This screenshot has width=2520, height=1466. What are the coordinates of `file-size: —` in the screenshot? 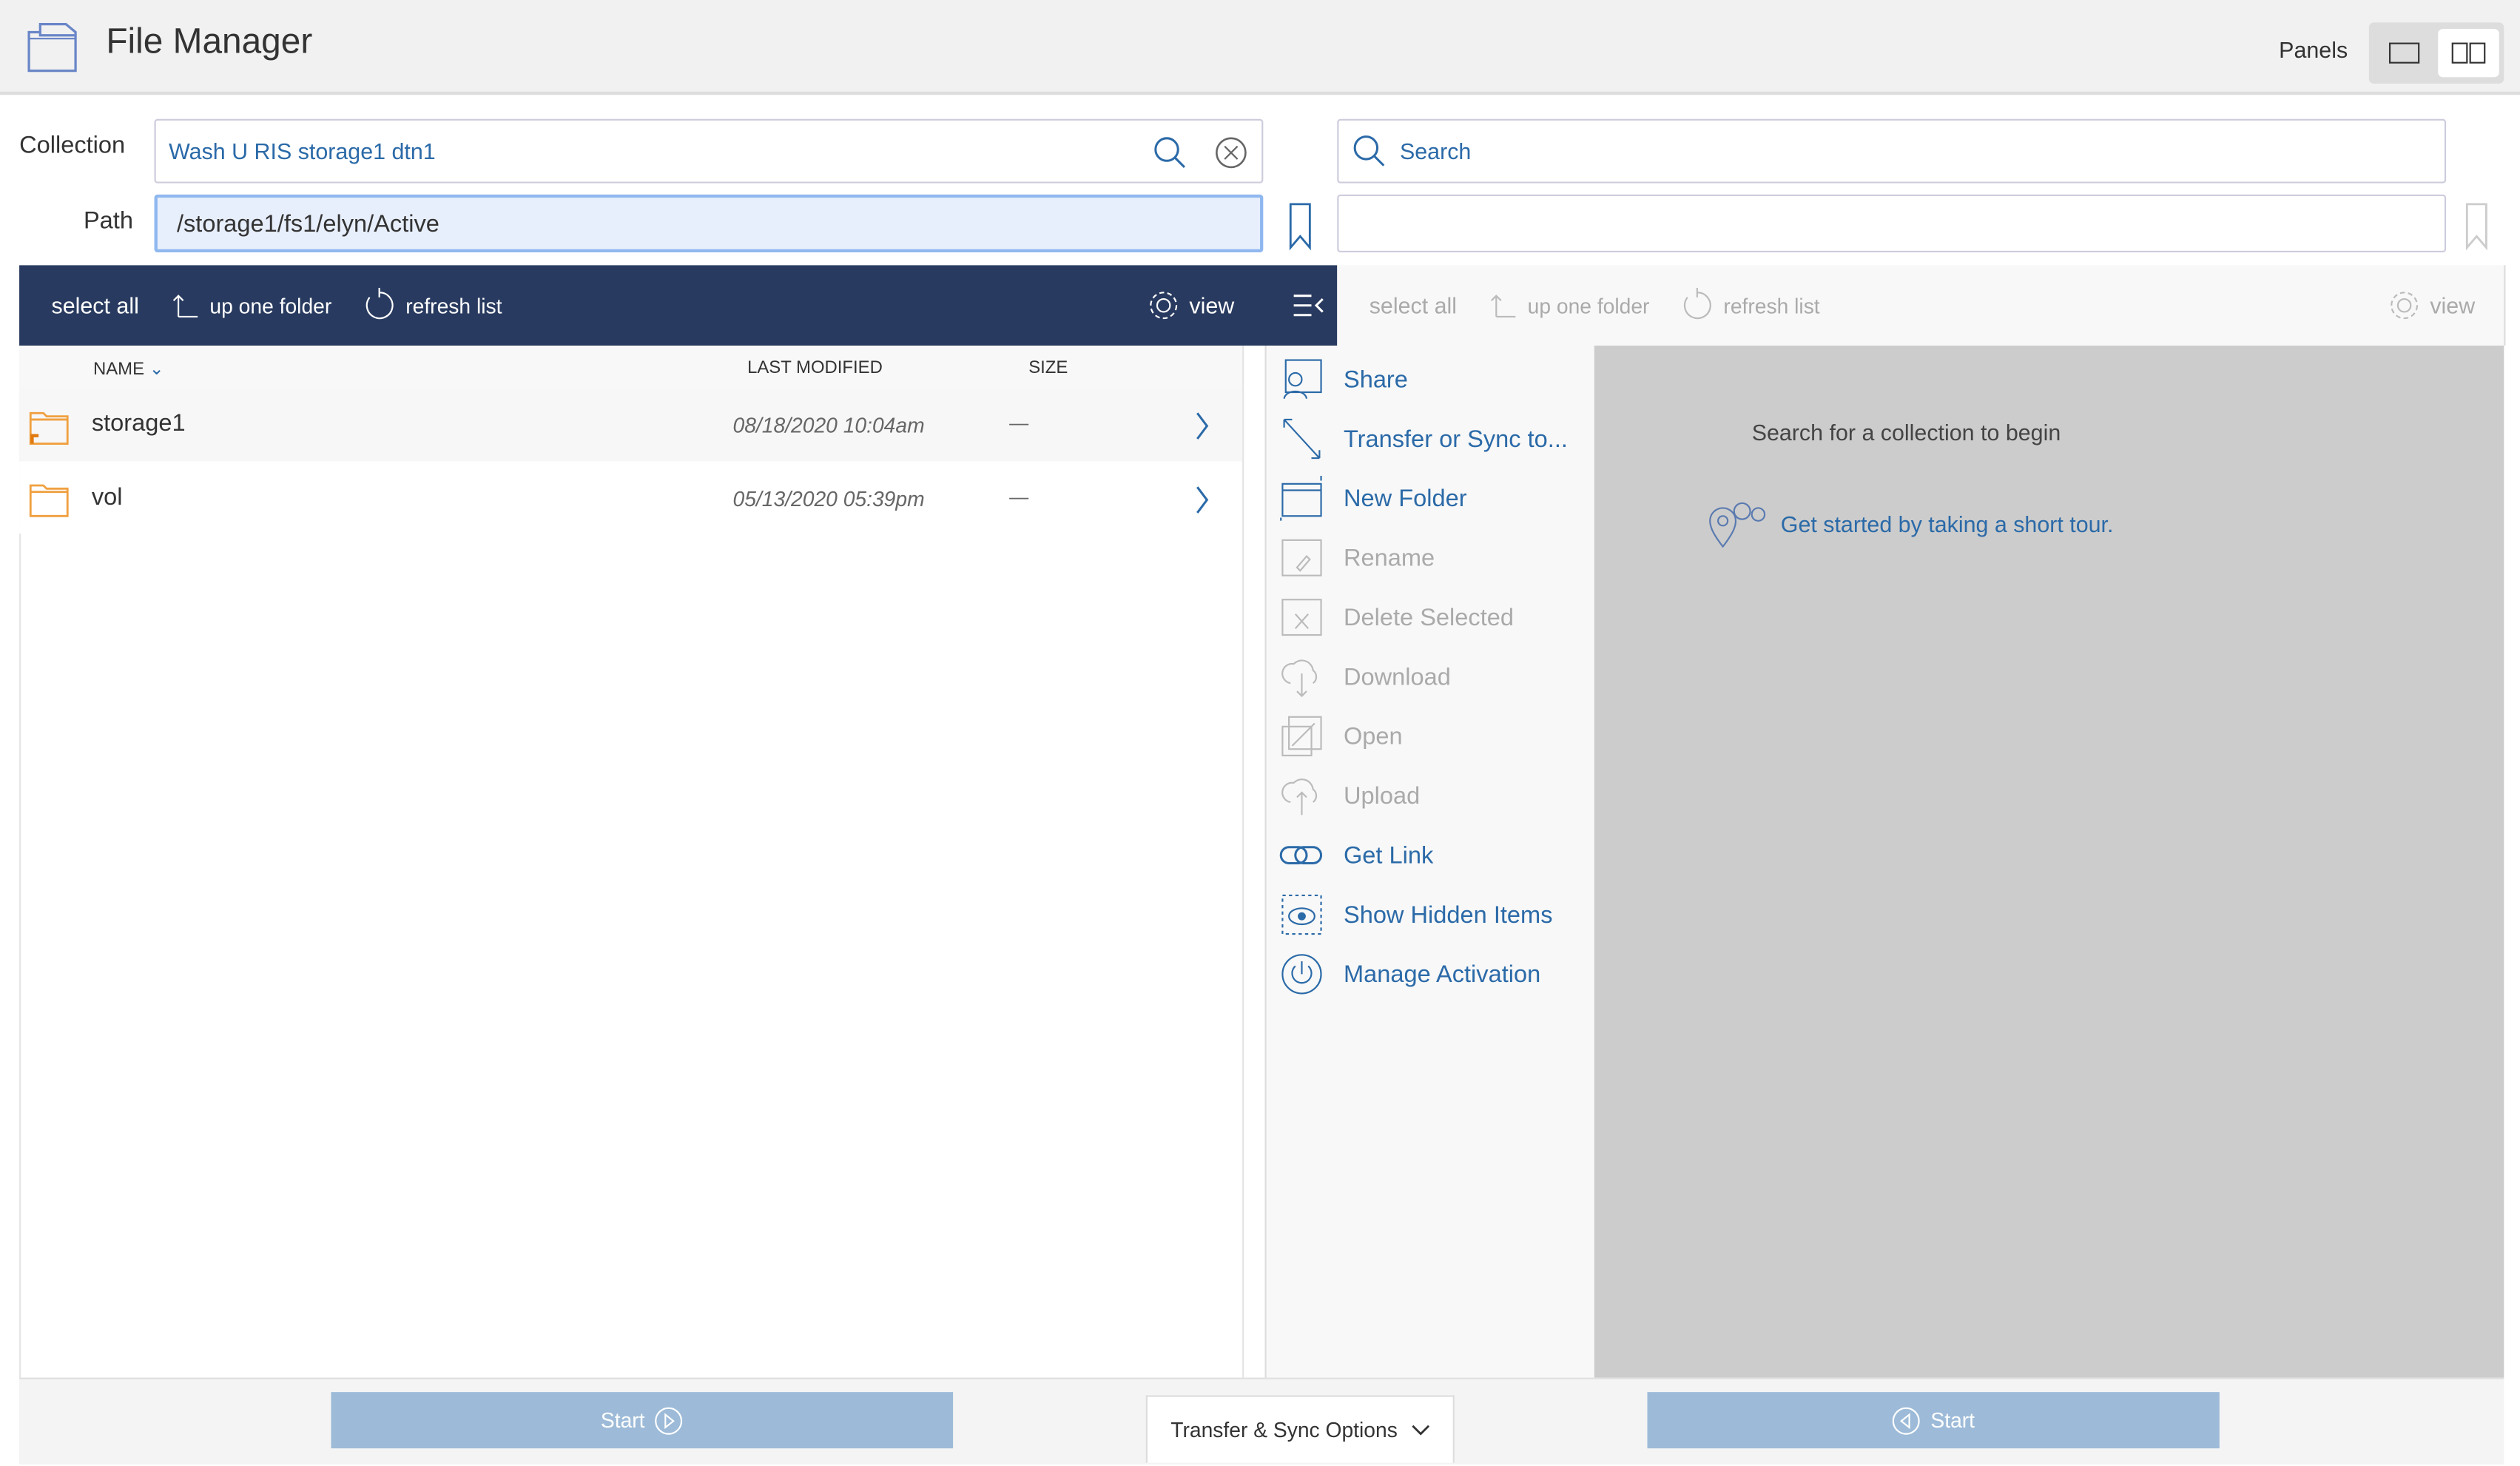 It's located at (1019, 496).